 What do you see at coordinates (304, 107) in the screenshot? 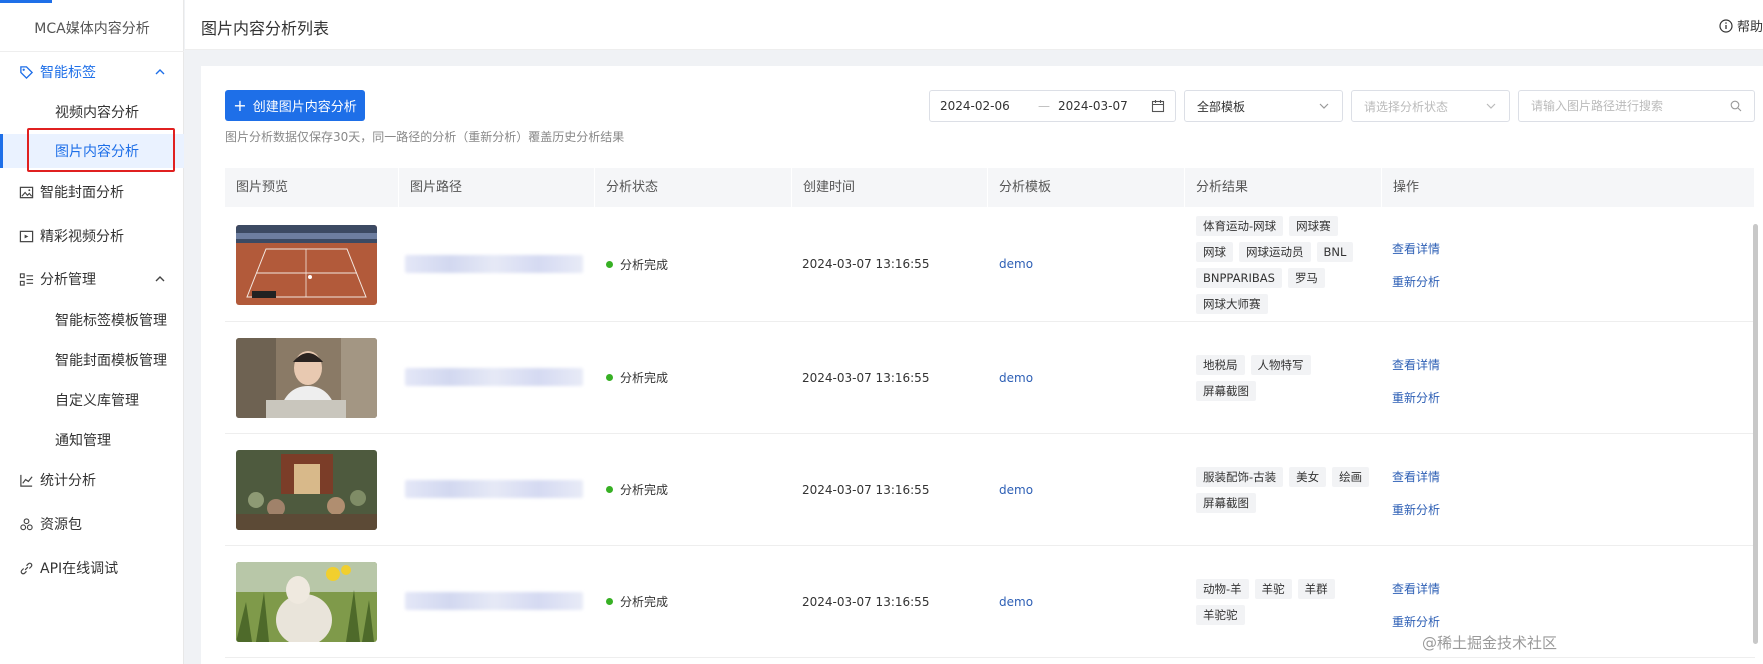
I see `create-analysis-label: 创建图片内容分析` at bounding box center [304, 107].